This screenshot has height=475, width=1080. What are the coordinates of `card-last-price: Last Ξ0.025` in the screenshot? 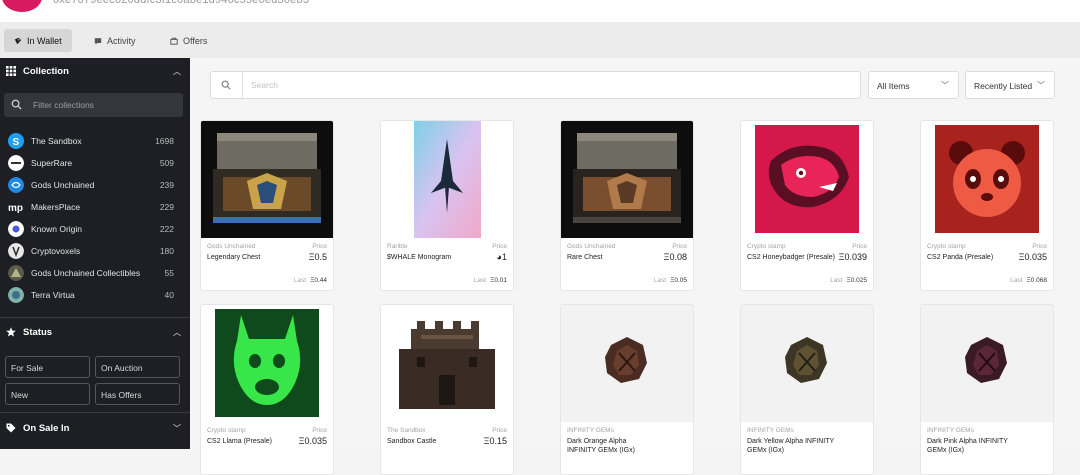 It's located at (848, 280).